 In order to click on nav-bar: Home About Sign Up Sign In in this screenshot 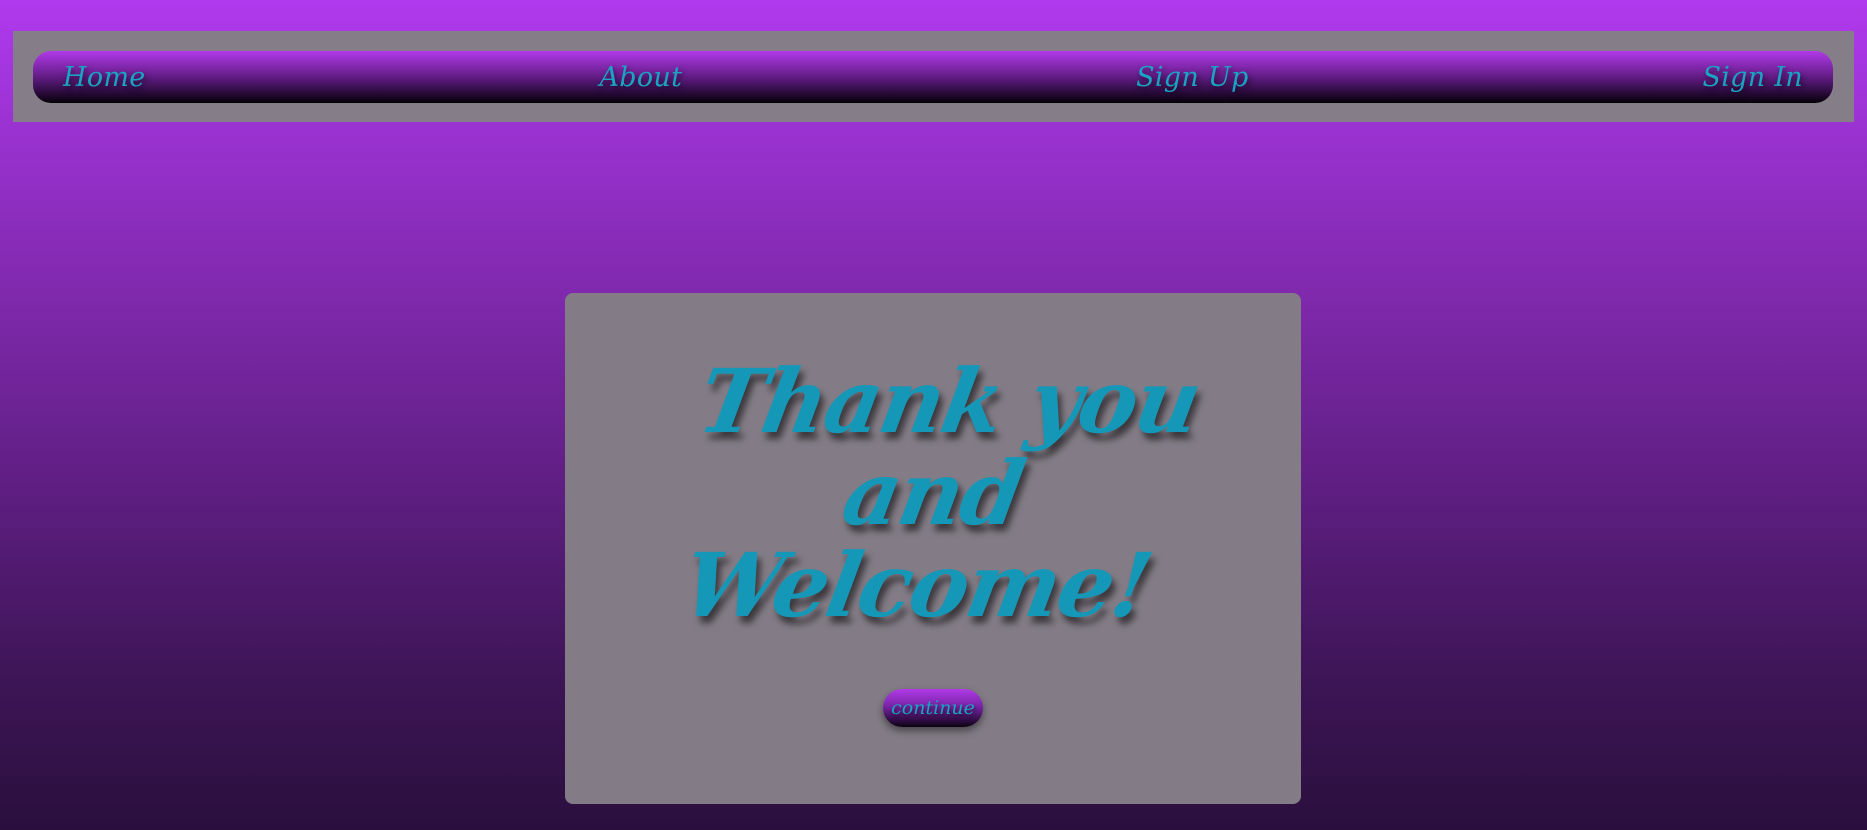, I will do `click(933, 77)`.